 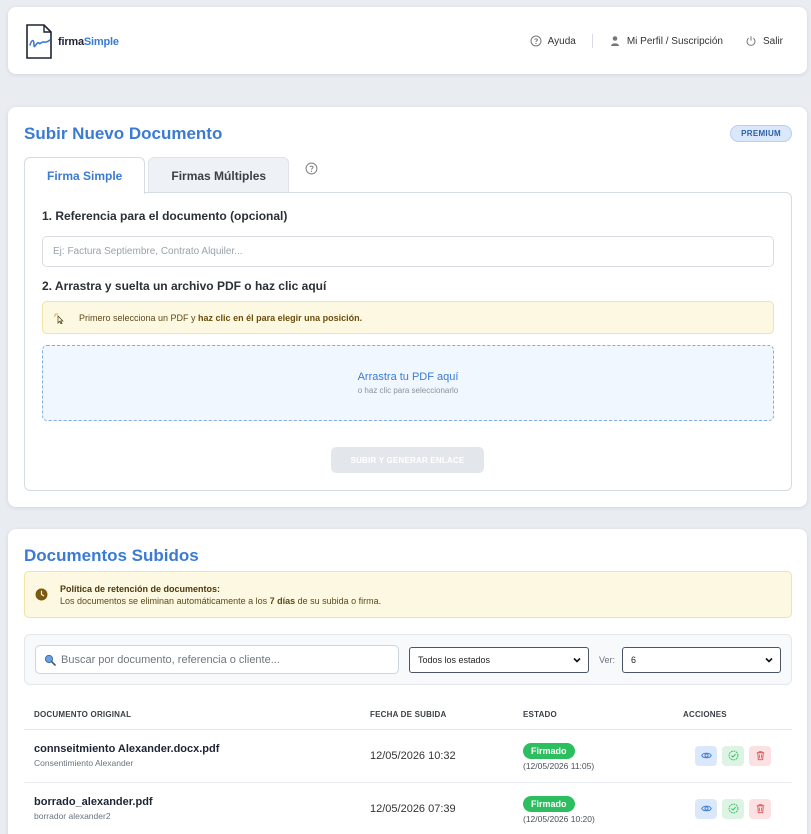 What do you see at coordinates (607, 660) in the screenshot?
I see `per-page-label: Ver:` at bounding box center [607, 660].